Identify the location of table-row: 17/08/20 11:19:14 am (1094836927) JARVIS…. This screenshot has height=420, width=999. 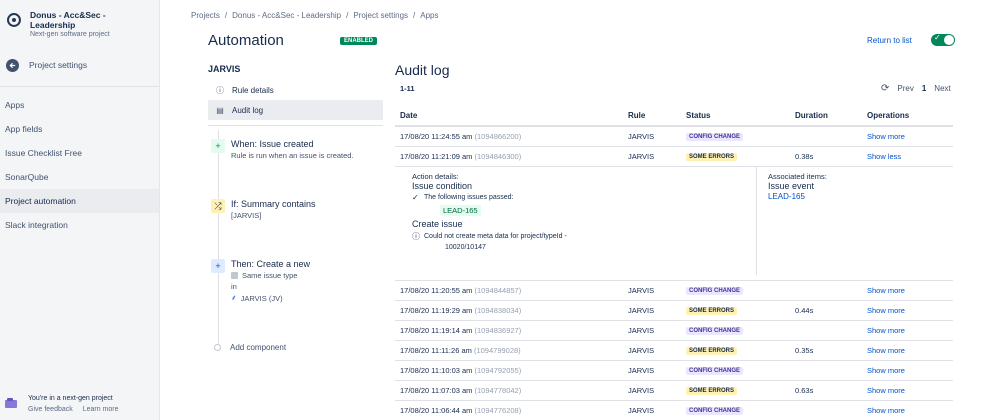
(674, 330).